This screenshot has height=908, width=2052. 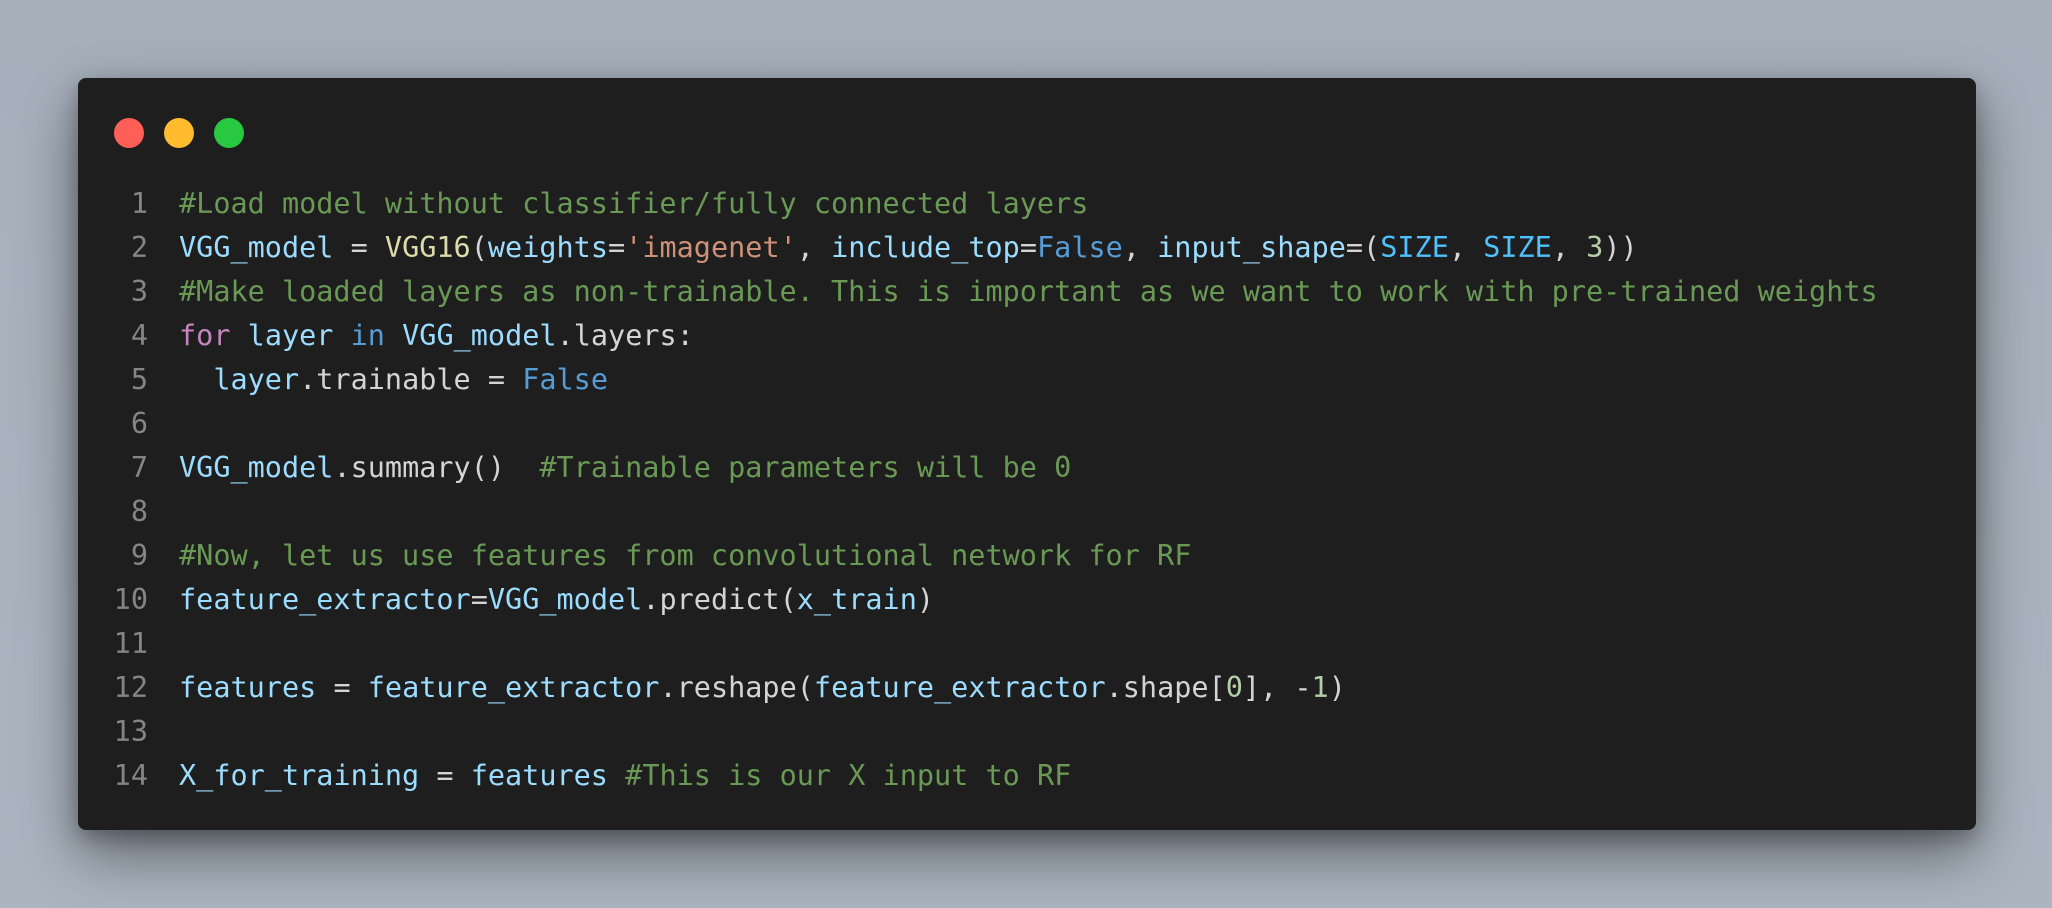 I want to click on code-token: .shape[, so click(x=1165, y=687).